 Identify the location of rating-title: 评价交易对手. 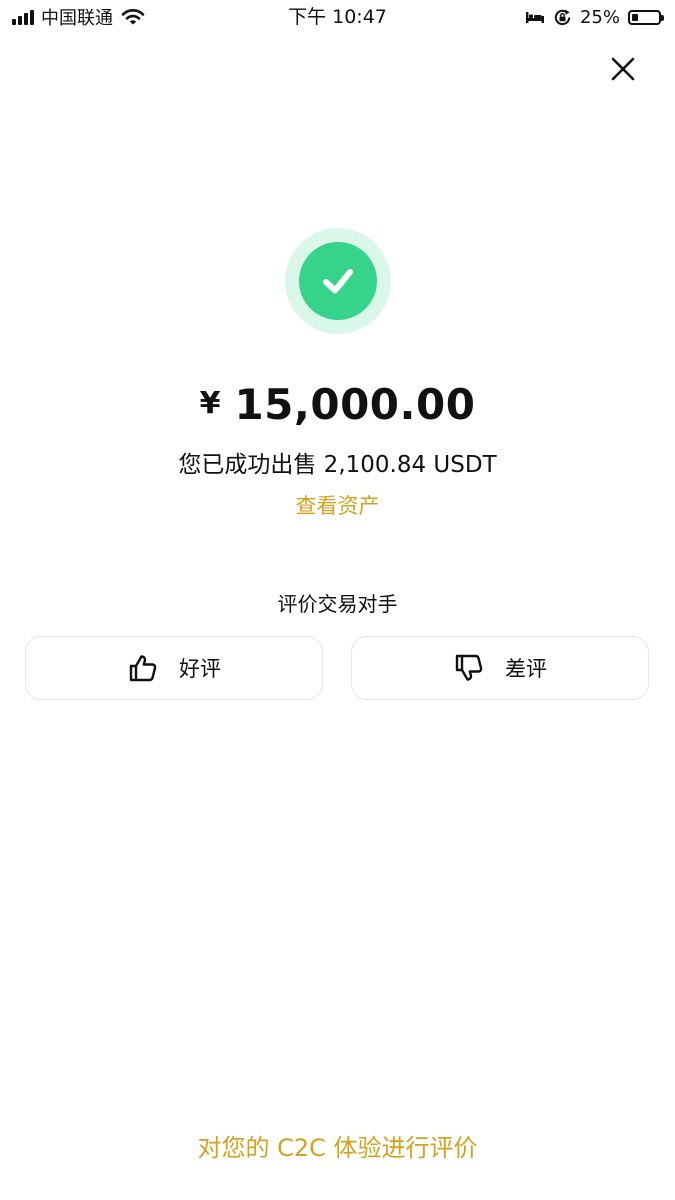
(337, 604).